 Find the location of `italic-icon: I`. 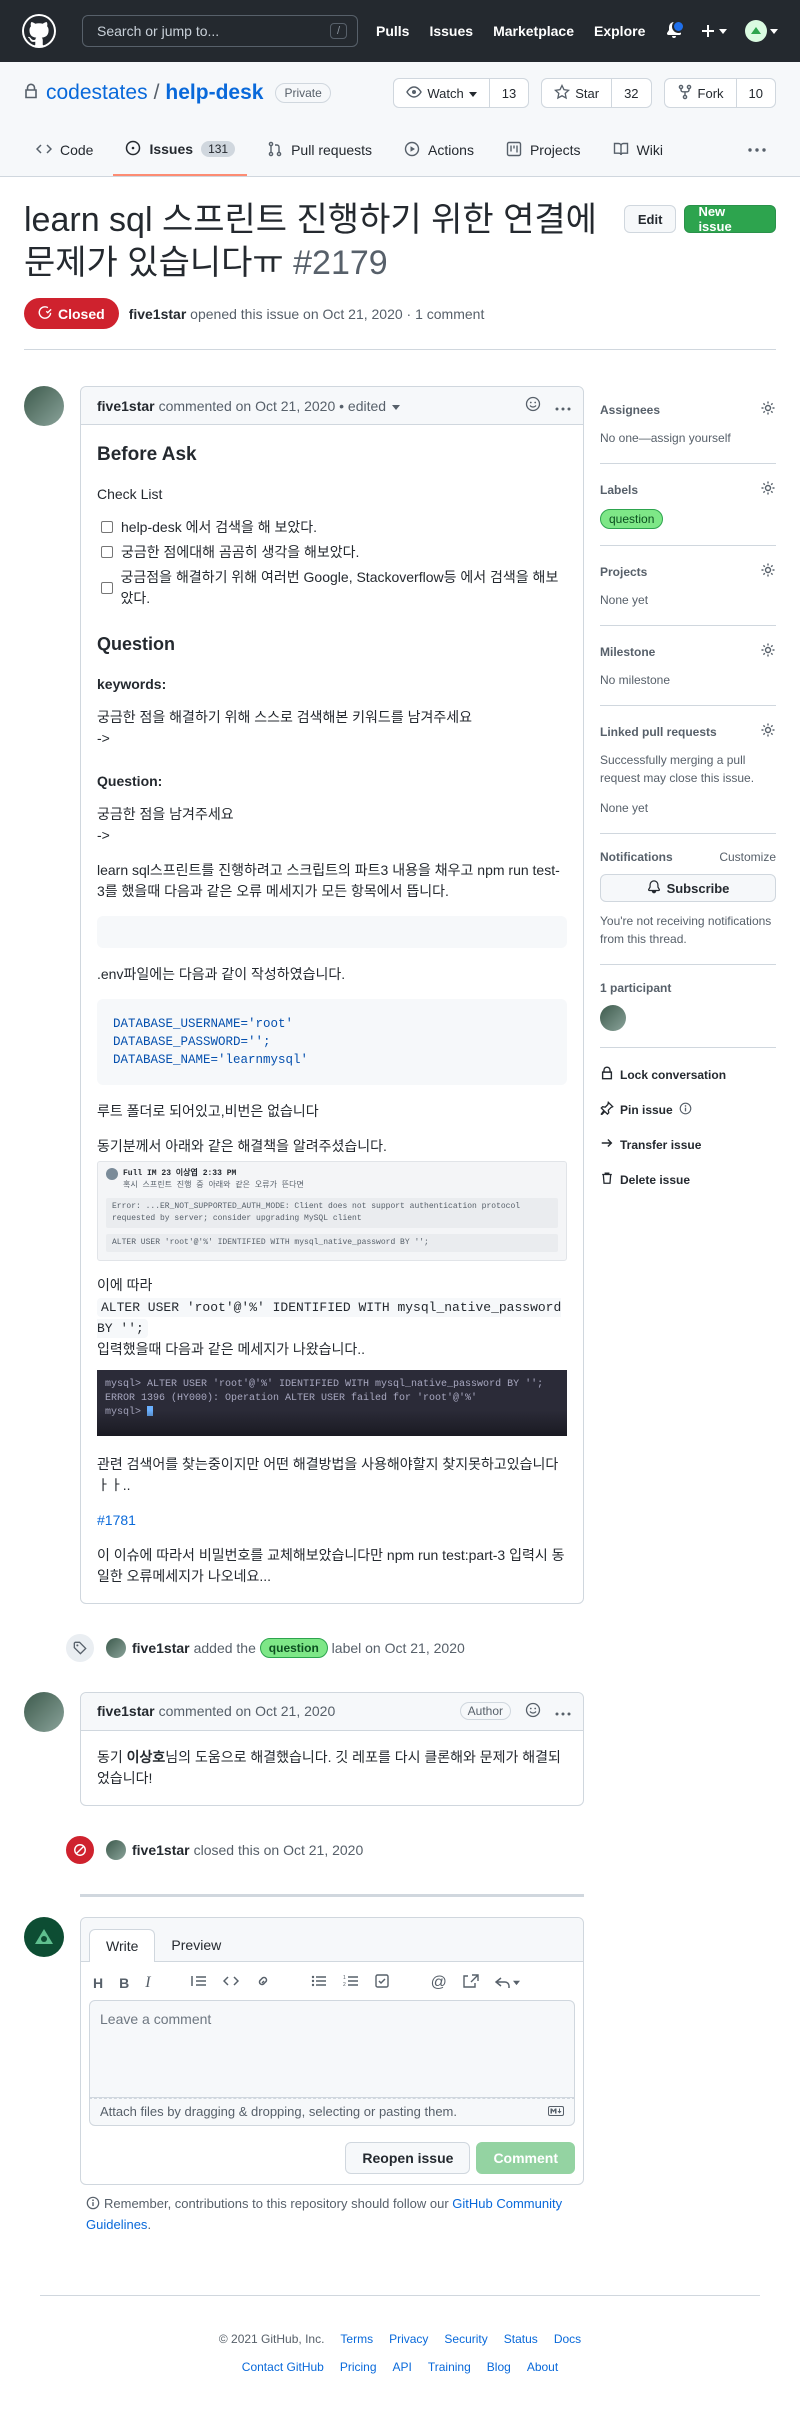

italic-icon: I is located at coordinates (147, 1983).